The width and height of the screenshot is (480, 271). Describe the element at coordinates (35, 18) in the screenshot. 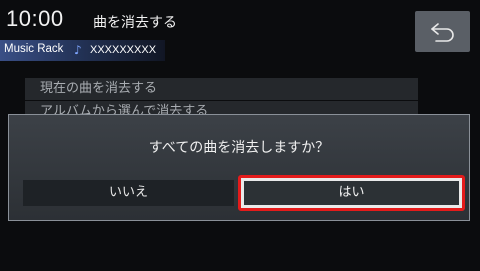

I see `clock: 10:00` at that location.